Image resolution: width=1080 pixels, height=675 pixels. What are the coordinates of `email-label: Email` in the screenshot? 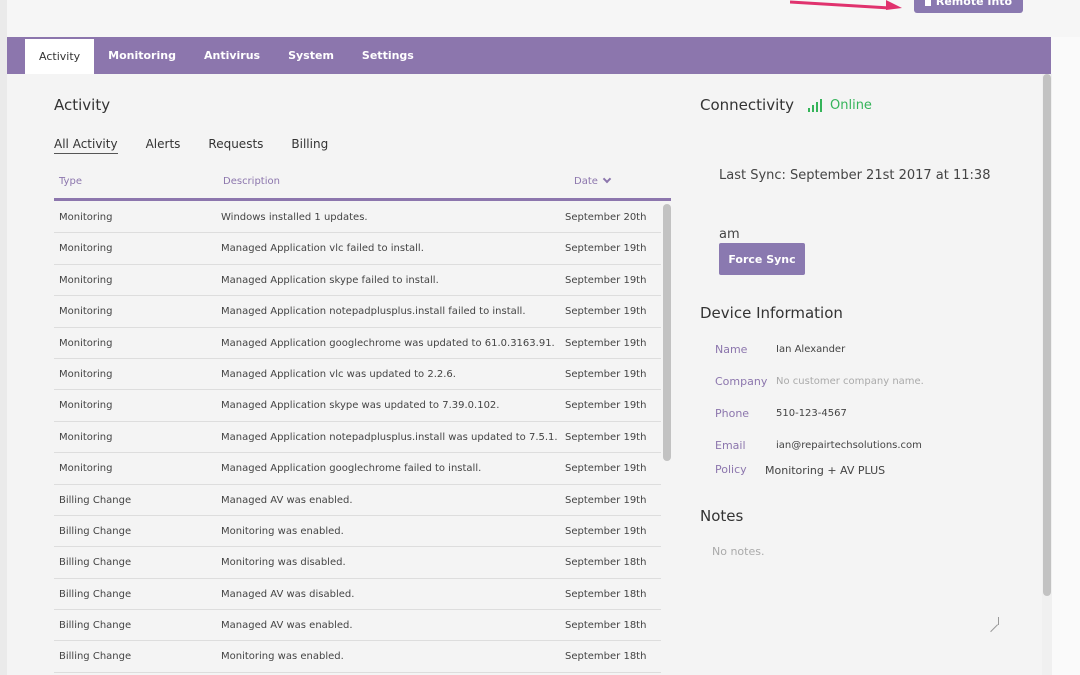 It's located at (730, 445).